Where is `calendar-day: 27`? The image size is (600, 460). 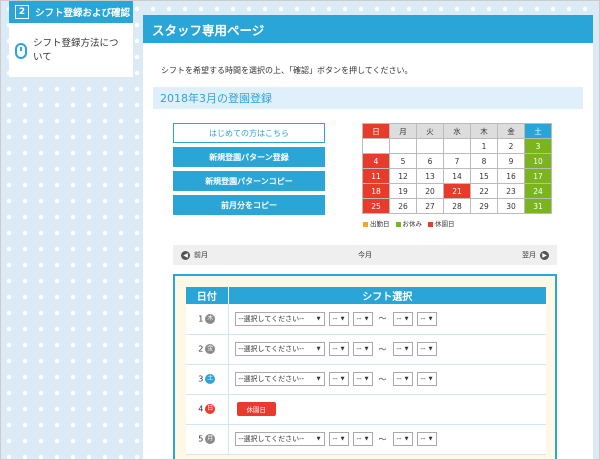 calendar-day: 27 is located at coordinates (430, 206).